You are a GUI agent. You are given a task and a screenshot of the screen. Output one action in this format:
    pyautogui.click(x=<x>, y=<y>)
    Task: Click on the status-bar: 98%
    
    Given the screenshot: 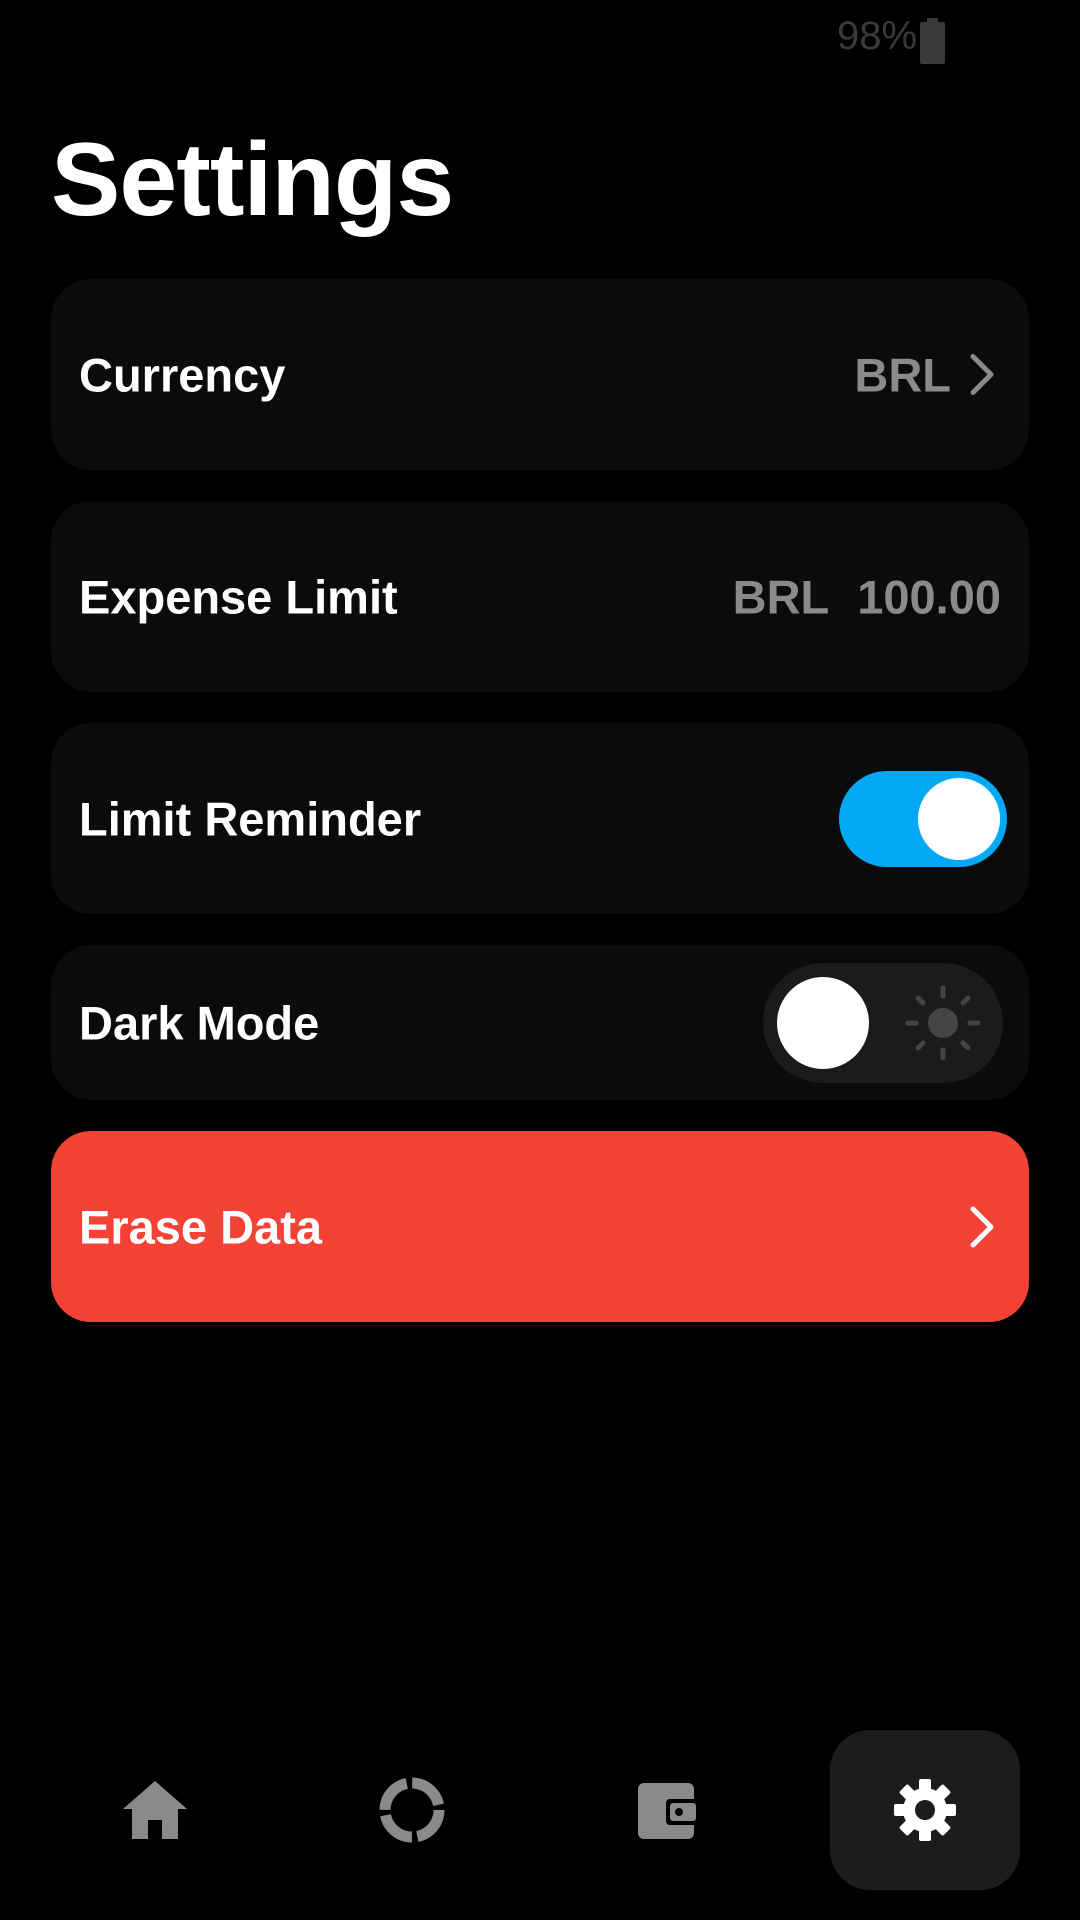 What is the action you would take?
    pyautogui.click(x=540, y=38)
    